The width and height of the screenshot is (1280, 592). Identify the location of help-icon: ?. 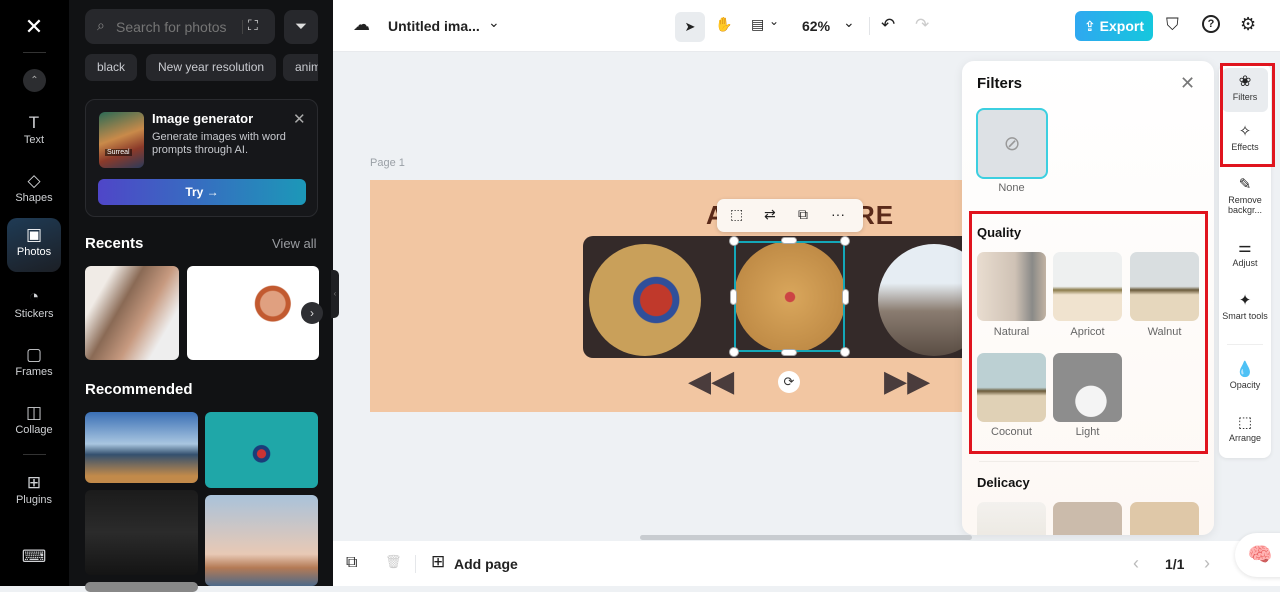
(1211, 24).